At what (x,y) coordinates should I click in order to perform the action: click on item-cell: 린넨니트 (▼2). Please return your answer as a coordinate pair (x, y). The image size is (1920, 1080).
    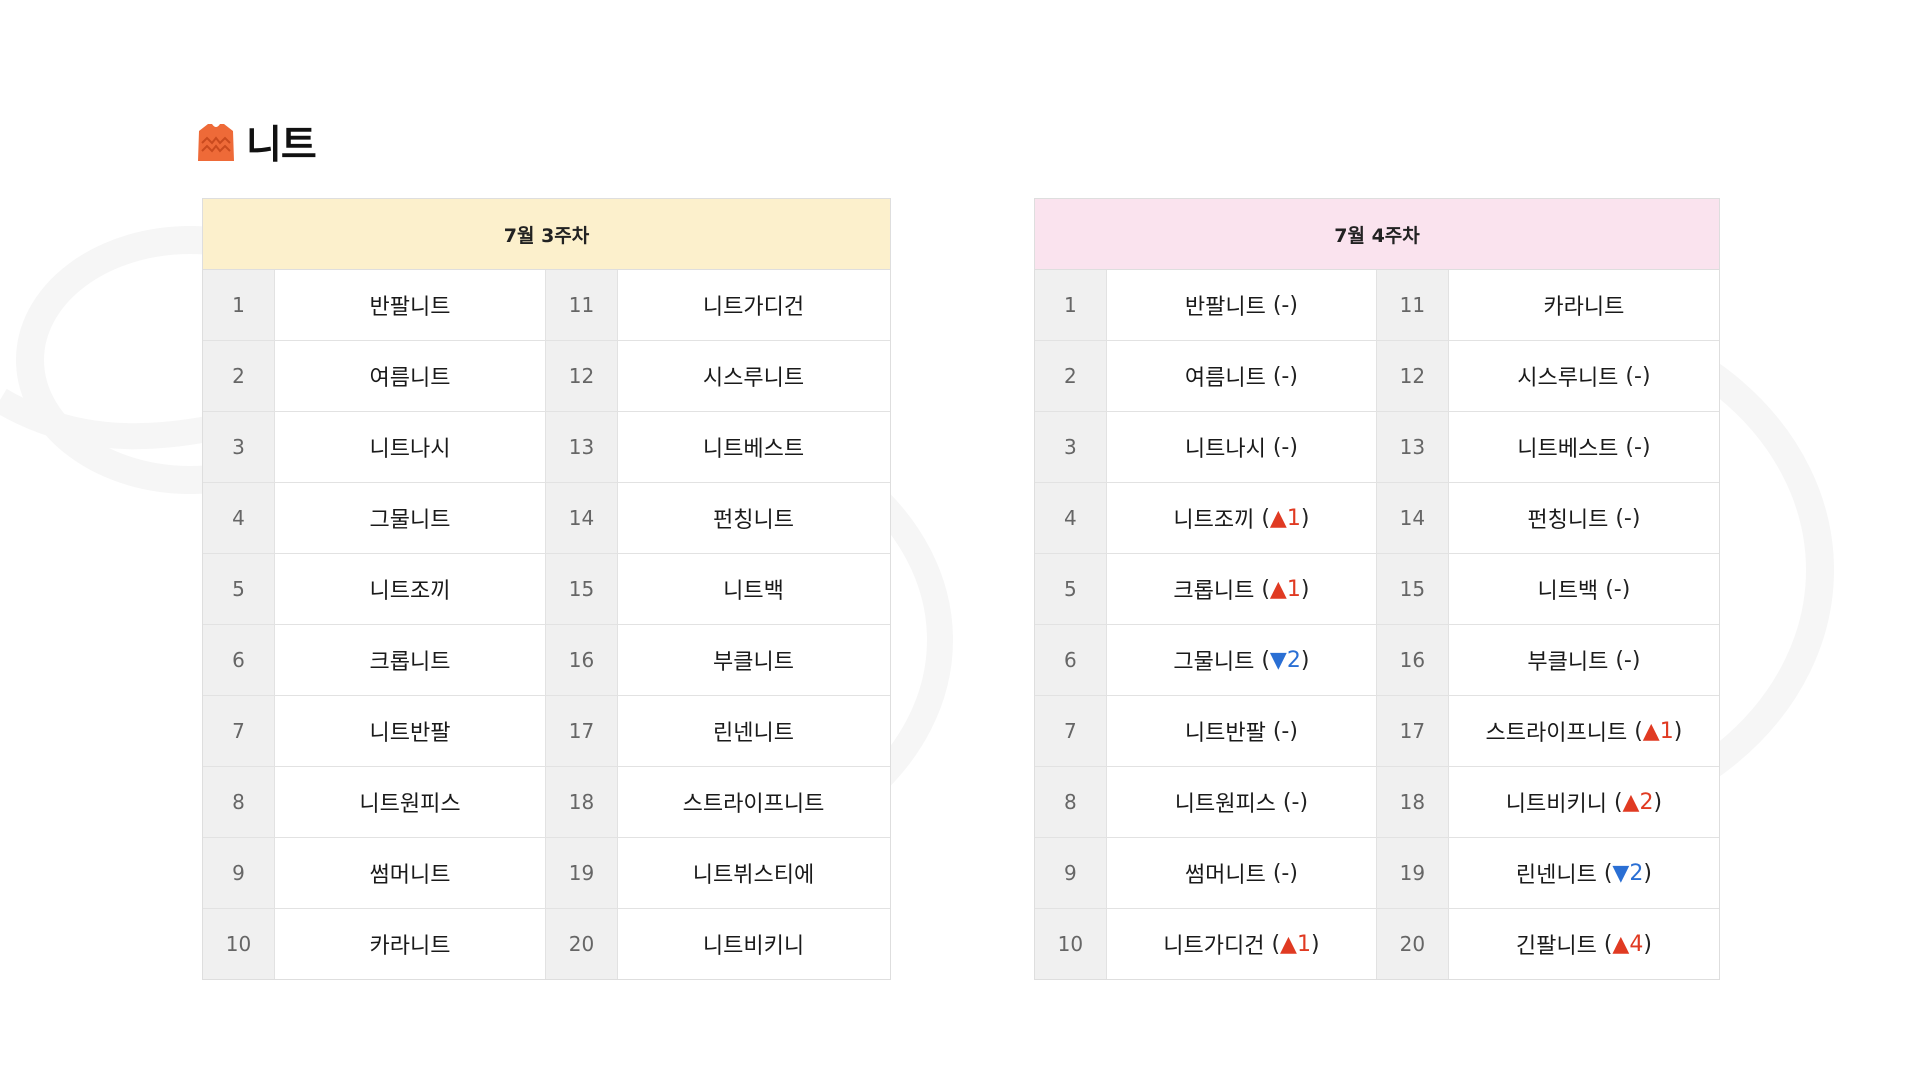
    Looking at the image, I should click on (1584, 873).